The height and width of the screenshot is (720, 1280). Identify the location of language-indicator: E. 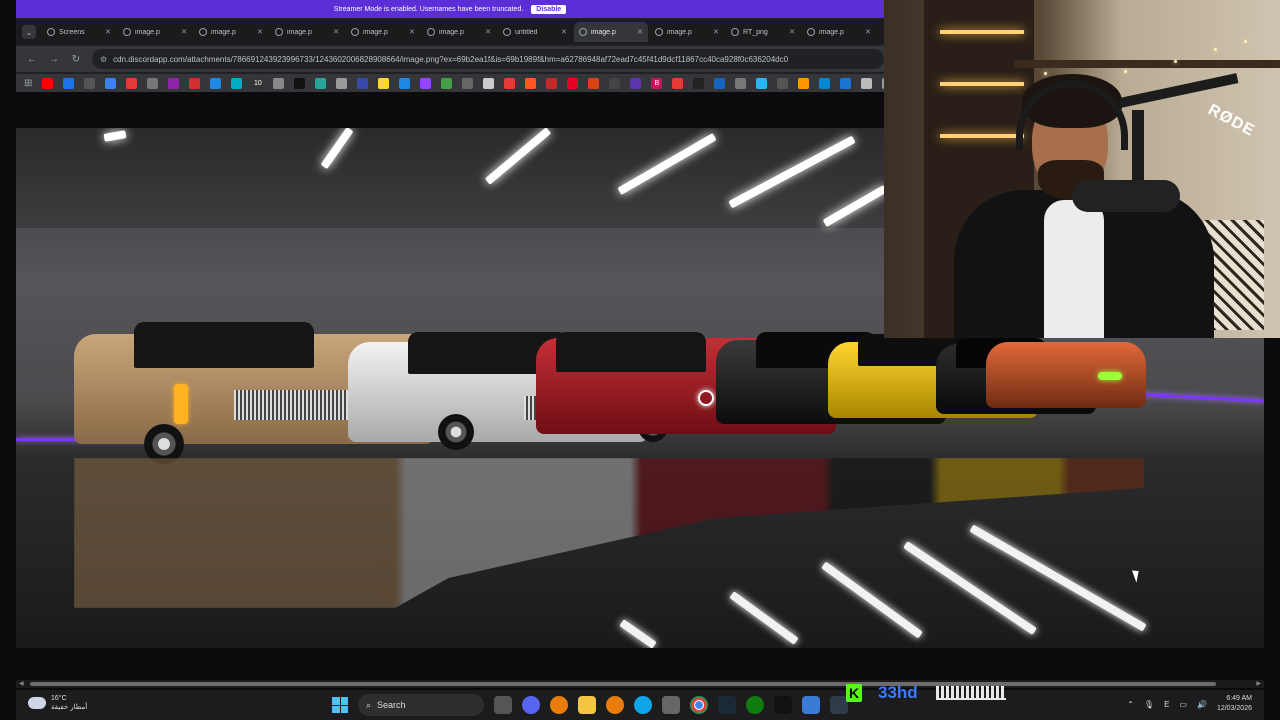
(1166, 704).